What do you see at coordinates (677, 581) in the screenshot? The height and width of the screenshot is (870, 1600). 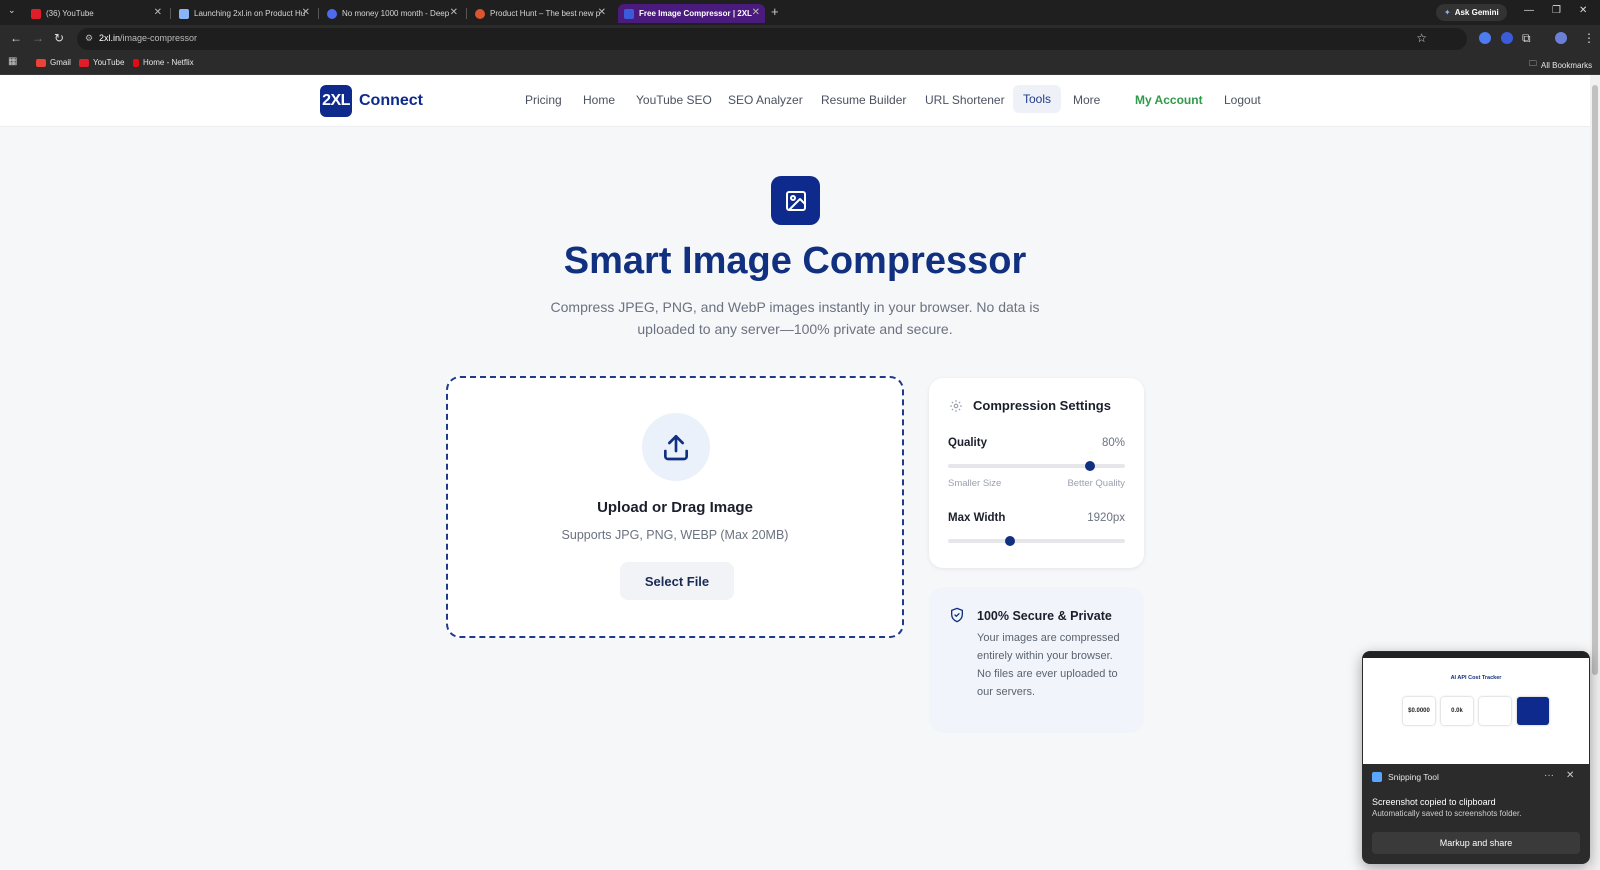 I see `select-file-button: Select File` at bounding box center [677, 581].